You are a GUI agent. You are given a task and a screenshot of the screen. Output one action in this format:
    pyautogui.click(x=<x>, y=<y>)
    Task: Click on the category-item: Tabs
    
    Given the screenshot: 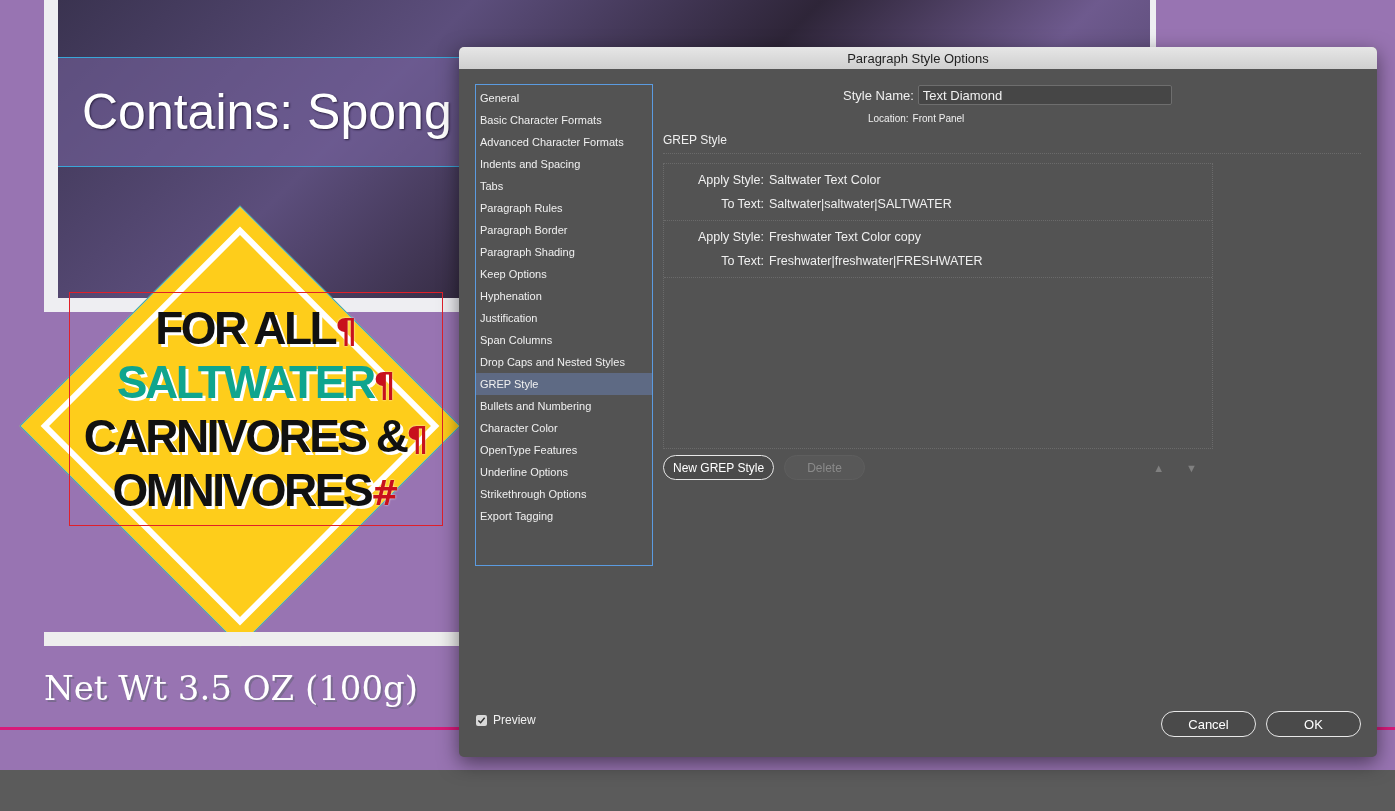 What is the action you would take?
    pyautogui.click(x=564, y=186)
    